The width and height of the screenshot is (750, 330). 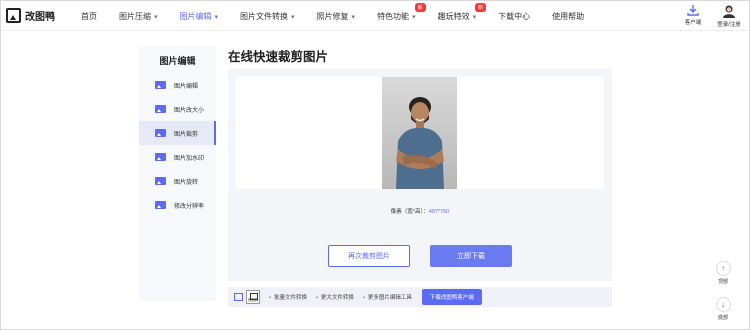 What do you see at coordinates (189, 110) in the screenshot?
I see `sidebar-item-label: 图片改大小` at bounding box center [189, 110].